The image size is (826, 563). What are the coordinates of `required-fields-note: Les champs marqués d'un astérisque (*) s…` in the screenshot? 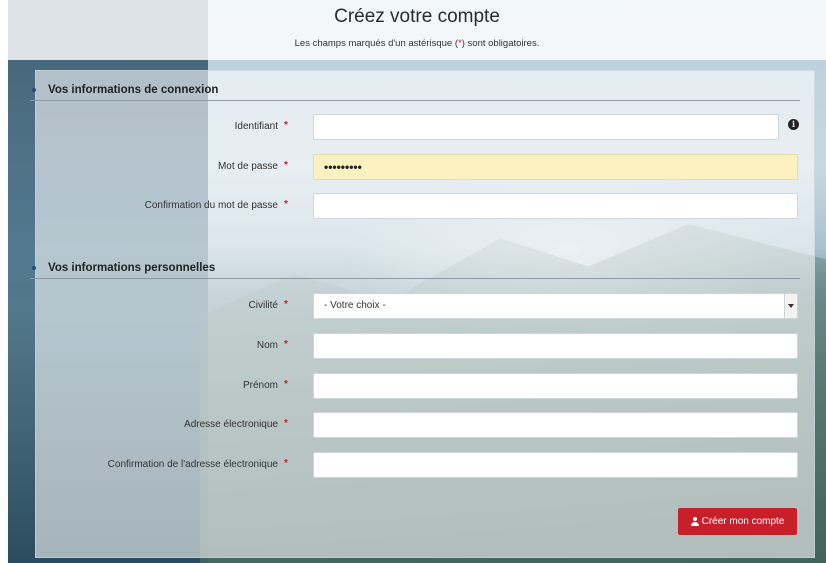 It's located at (417, 43).